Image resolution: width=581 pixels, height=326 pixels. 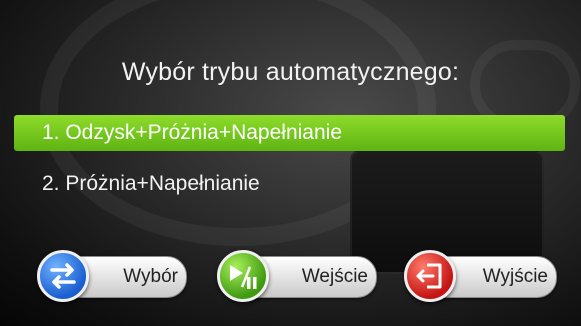 I want to click on enter-button-label: Wejście, so click(x=334, y=276).